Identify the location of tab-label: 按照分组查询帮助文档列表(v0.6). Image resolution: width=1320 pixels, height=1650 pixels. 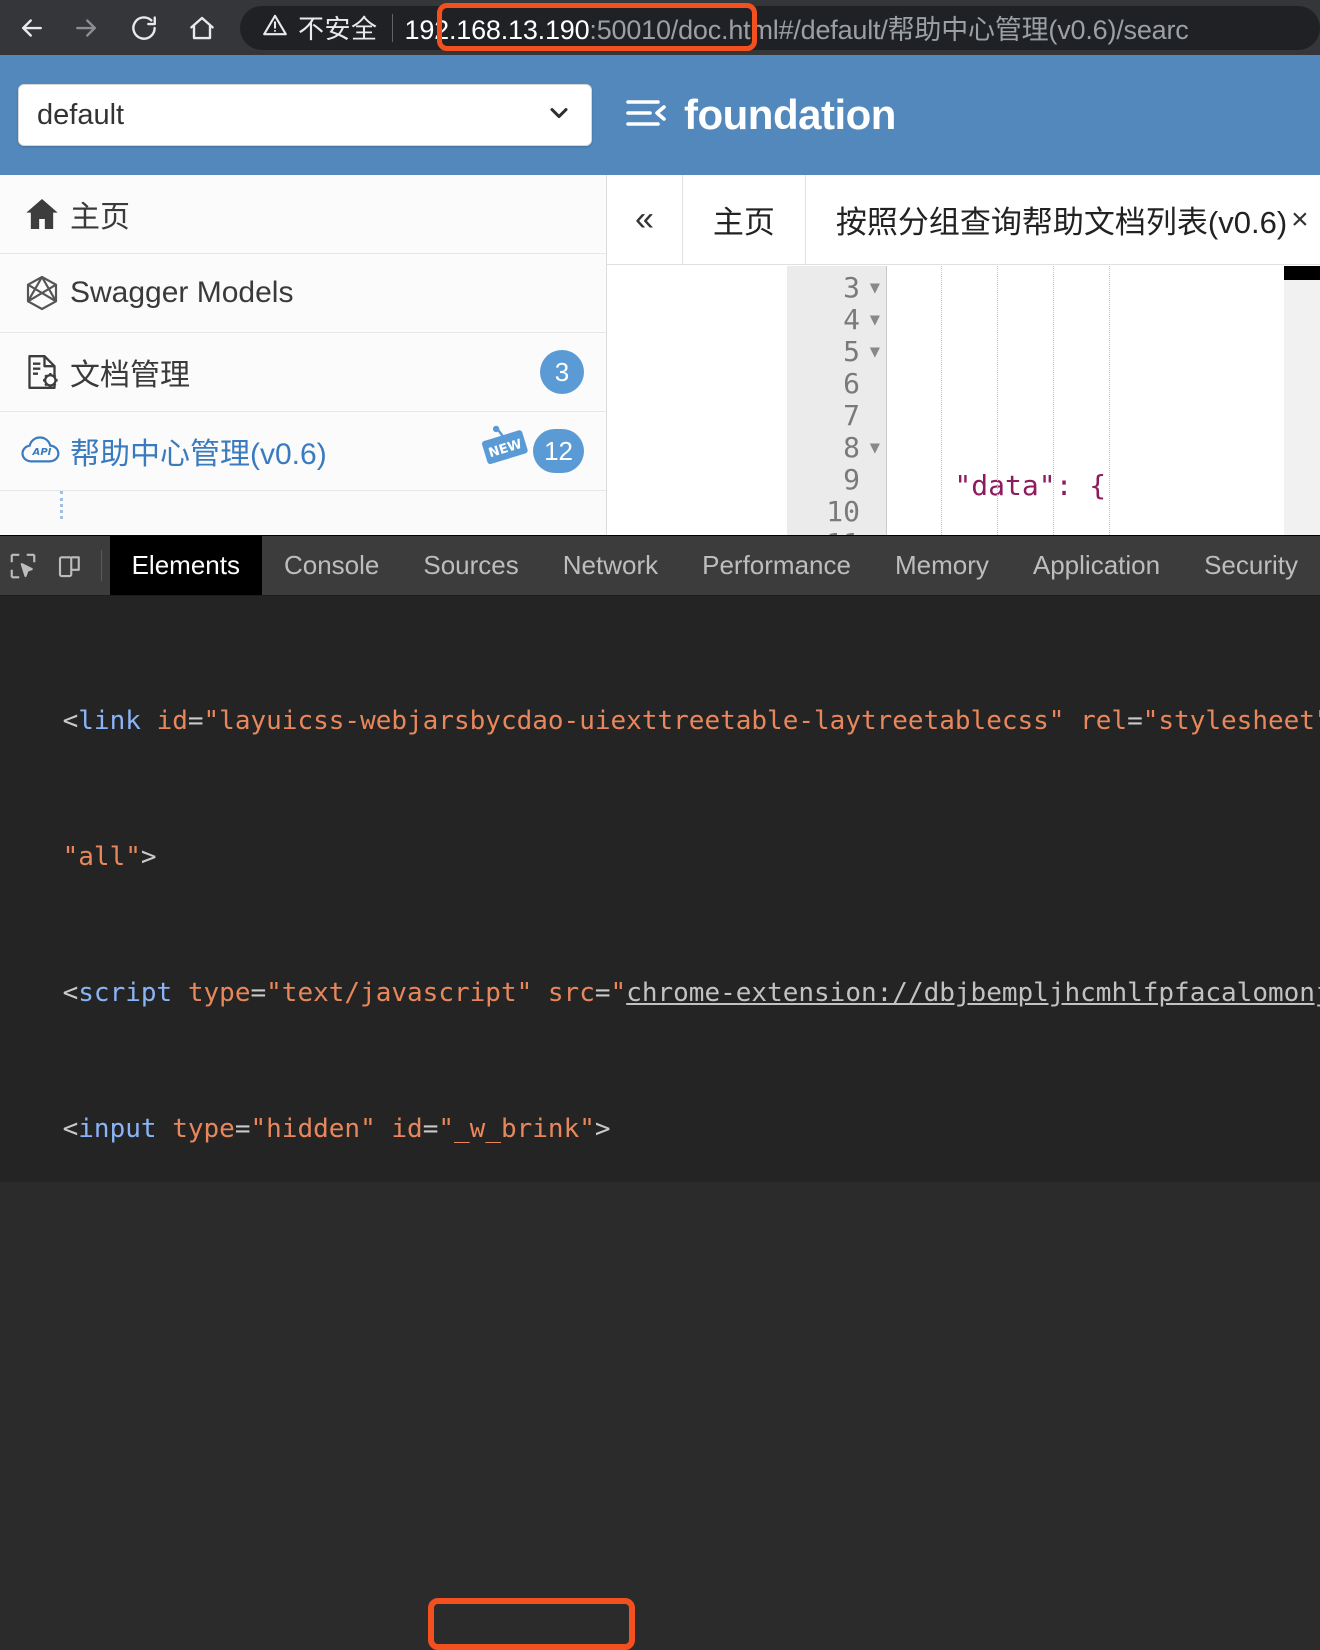
(1061, 222).